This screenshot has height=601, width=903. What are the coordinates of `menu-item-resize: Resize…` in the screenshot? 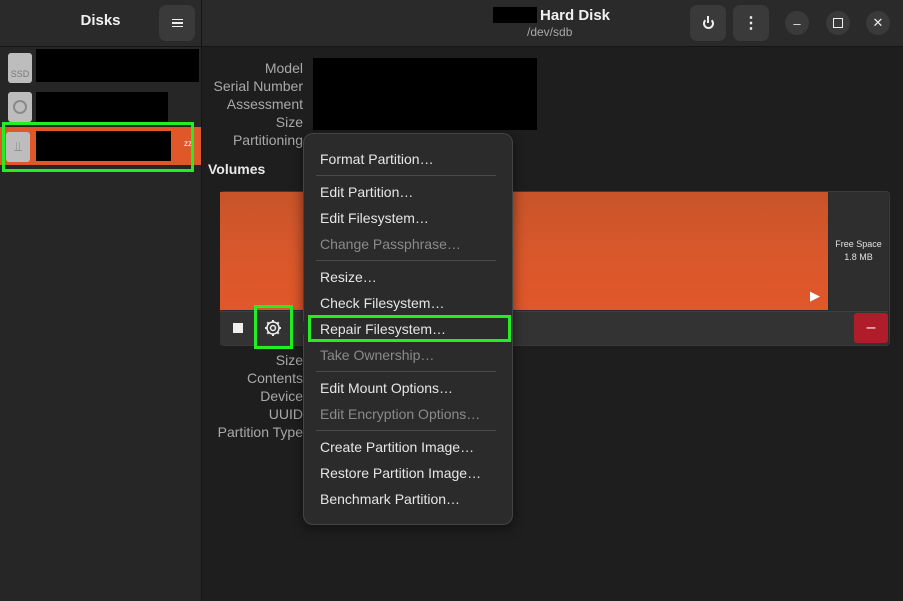 It's located at (348, 277).